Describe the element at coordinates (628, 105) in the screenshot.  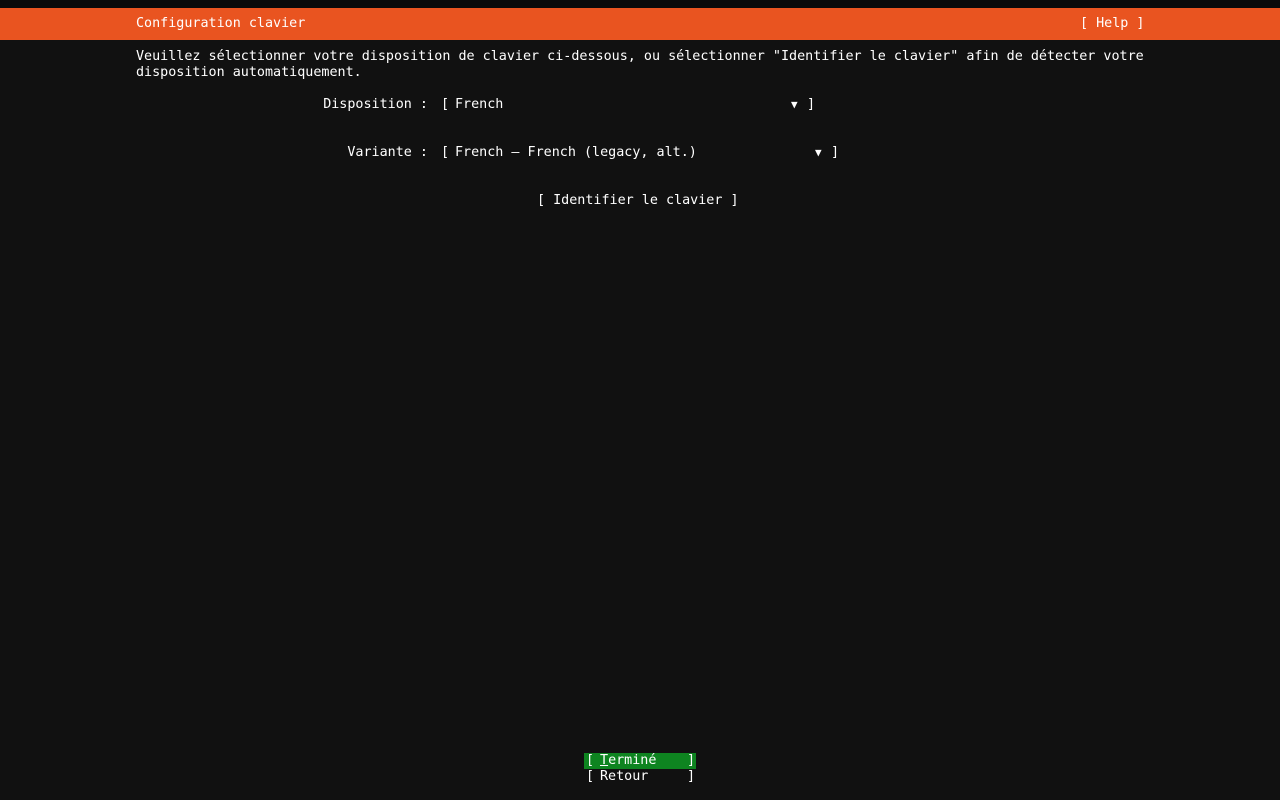
I see `layout-dropdown: [ French ▼ ]` at that location.